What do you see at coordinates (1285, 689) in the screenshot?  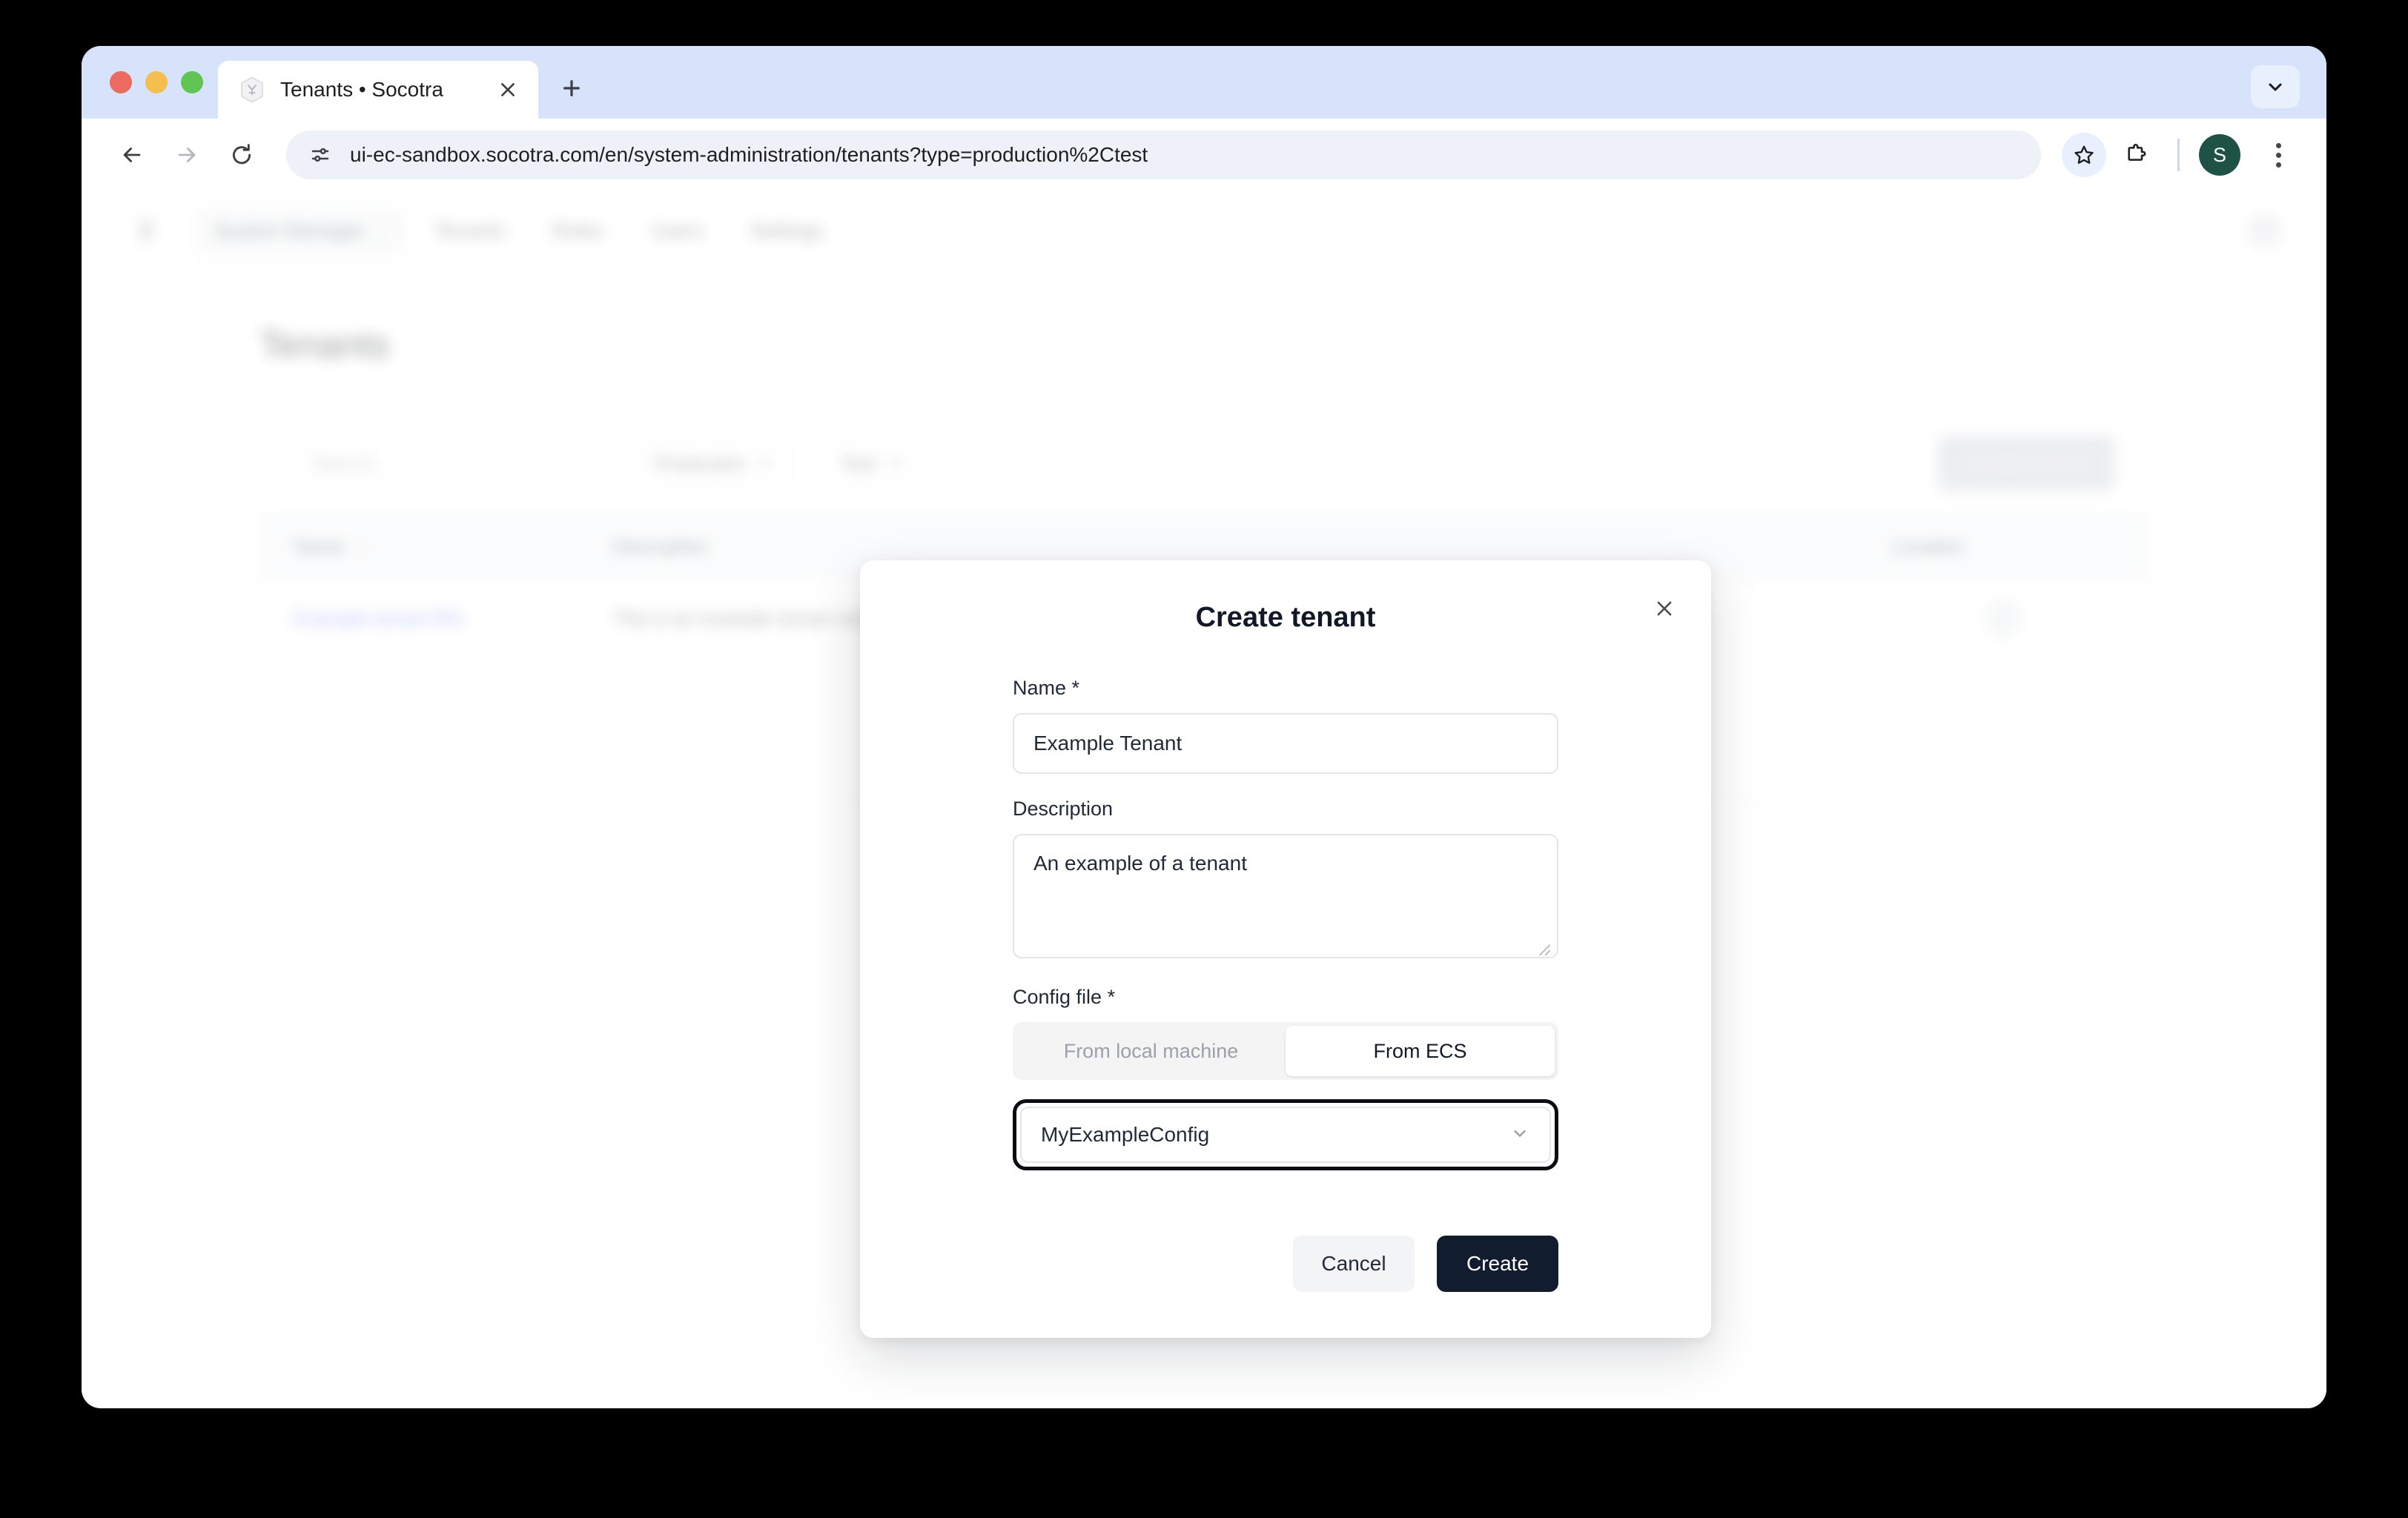 I see `name-label: Name *` at bounding box center [1285, 689].